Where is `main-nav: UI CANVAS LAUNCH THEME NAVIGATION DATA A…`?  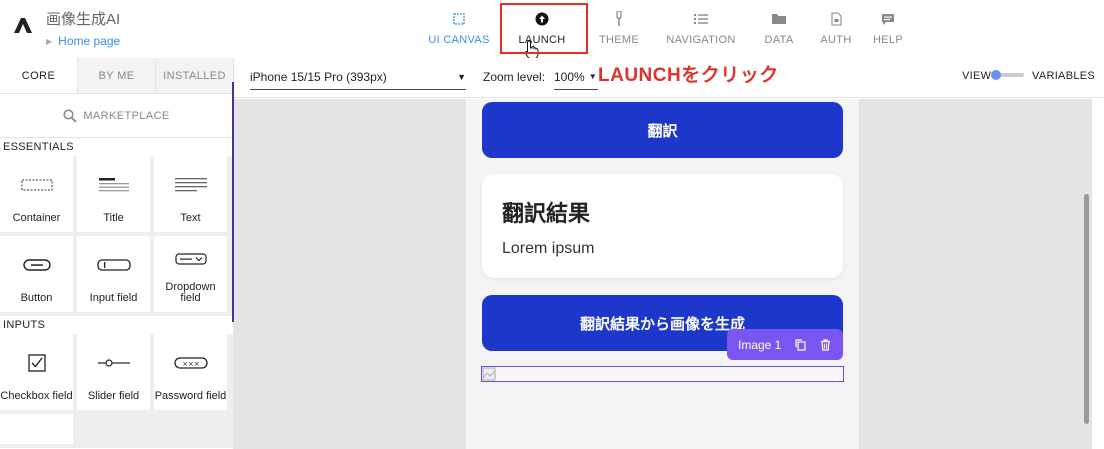 main-nav: UI CANVAS LAUNCH THEME NAVIGATION DATA A… is located at coordinates (666, 30).